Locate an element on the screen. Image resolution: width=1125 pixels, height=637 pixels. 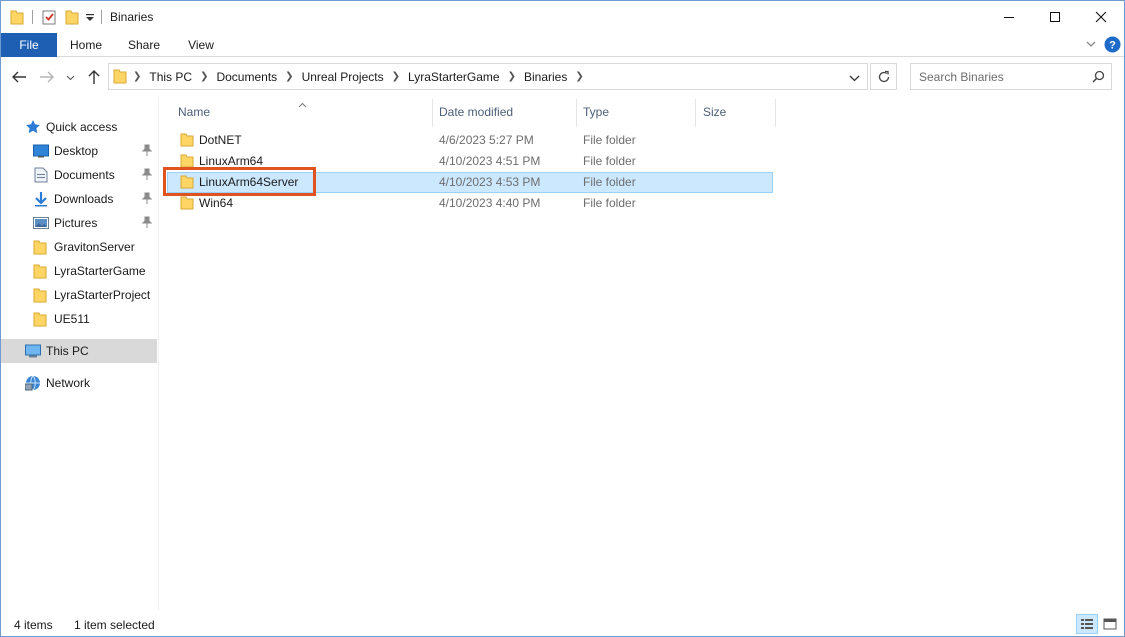
close-icon is located at coordinates (1101, 17).